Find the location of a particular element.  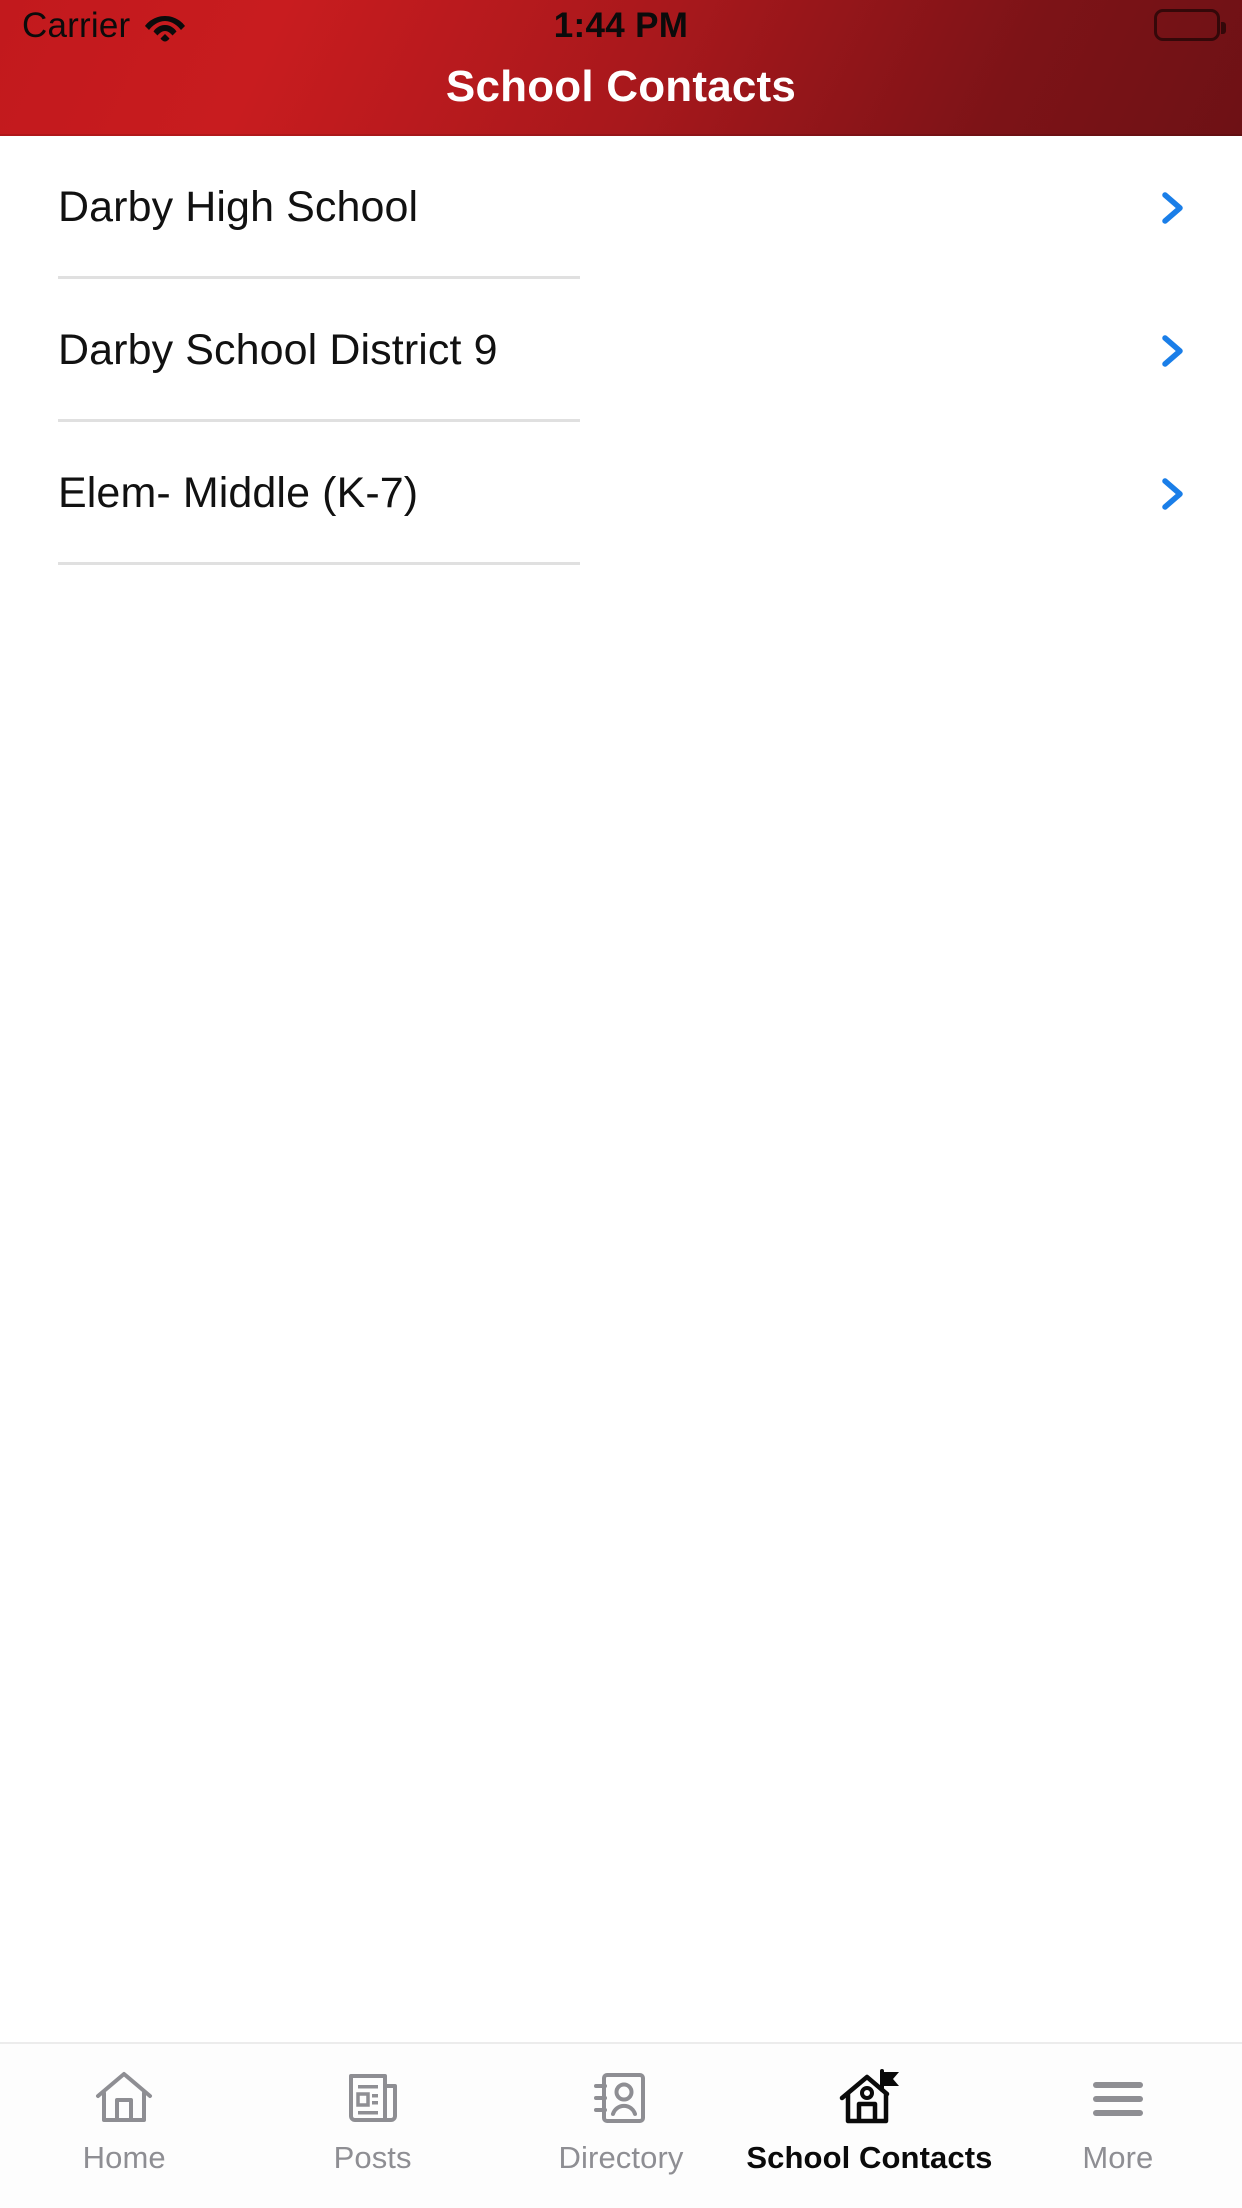

tab-label-school-contacts: School Contacts is located at coordinates (869, 2157).